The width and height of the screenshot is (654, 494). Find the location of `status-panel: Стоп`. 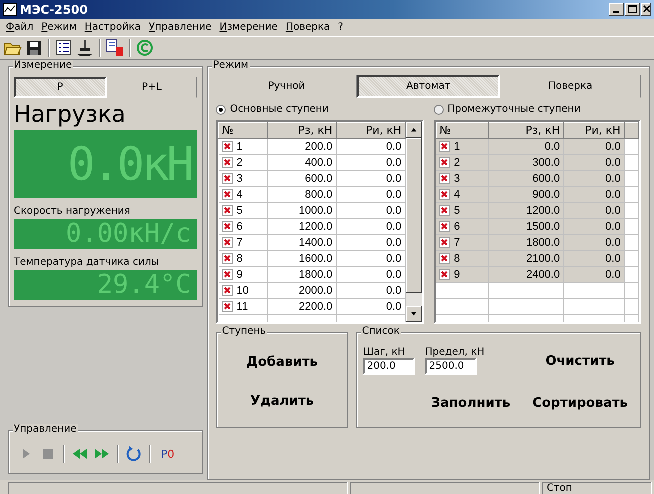

status-panel: Стоп is located at coordinates (597, 488).